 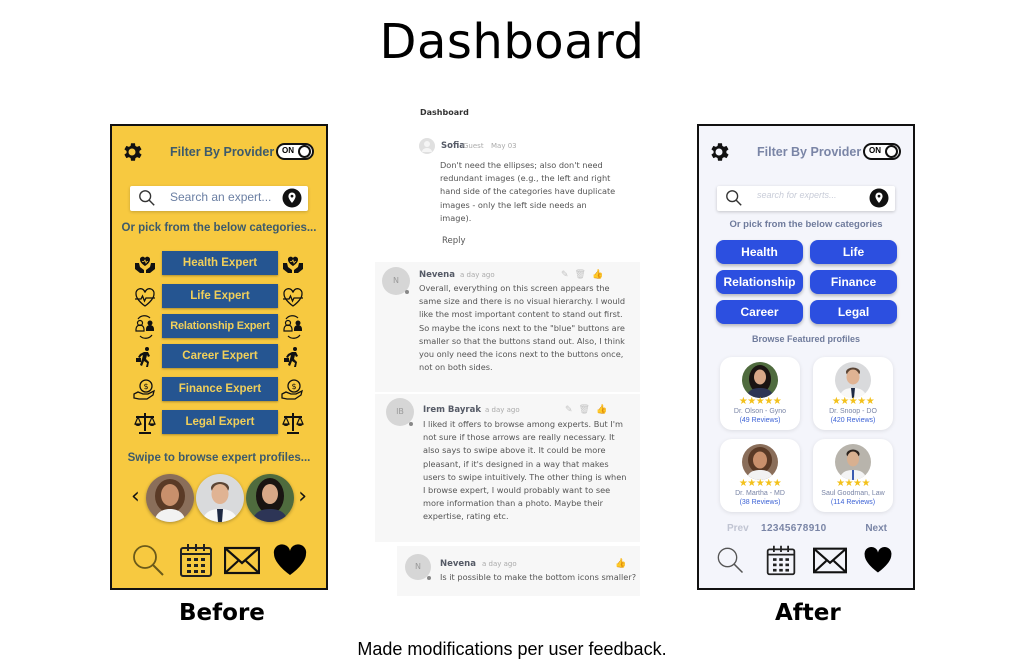 I want to click on comment-date: a day ago, so click(x=499, y=564).